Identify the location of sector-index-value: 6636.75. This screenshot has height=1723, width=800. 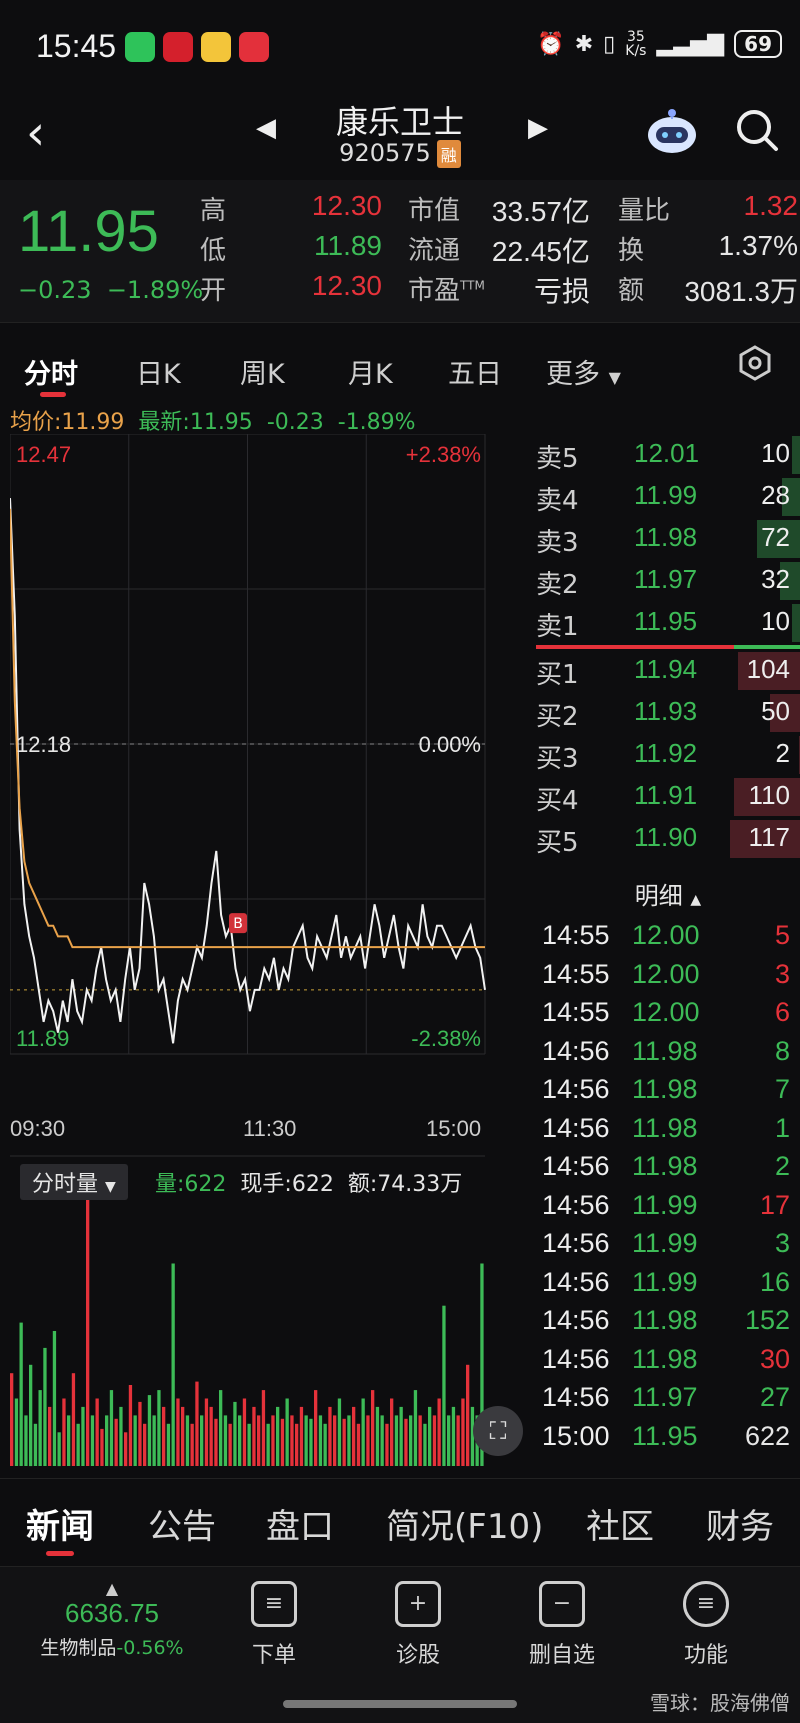
(112, 1613).